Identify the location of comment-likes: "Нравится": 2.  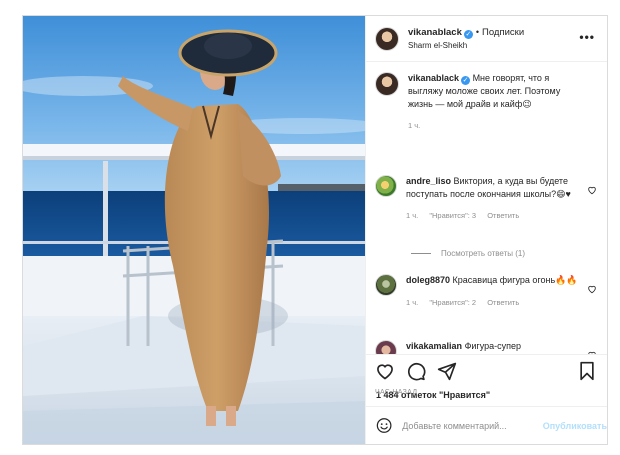
(452, 302).